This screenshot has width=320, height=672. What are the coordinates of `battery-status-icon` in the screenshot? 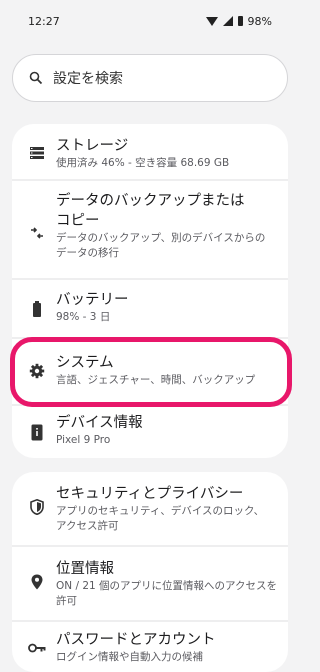 It's located at (240, 21).